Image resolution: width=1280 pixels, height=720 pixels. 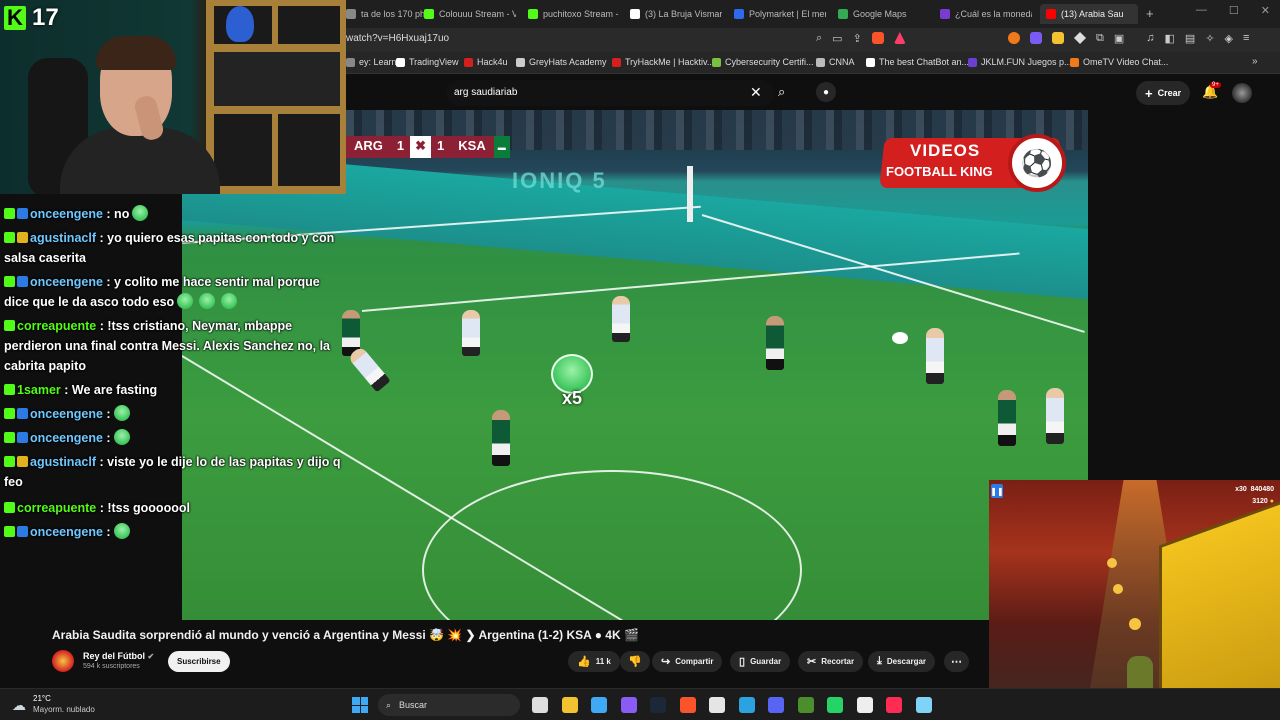 I want to click on browser-tab: Google Maps, so click(x=884, y=14).